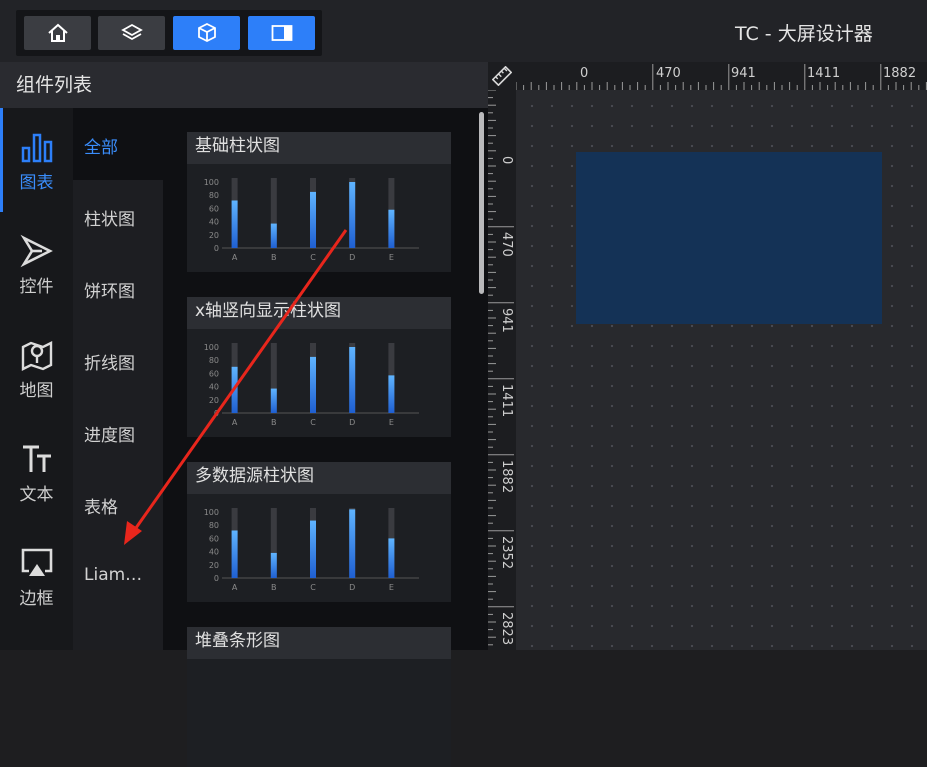 This screenshot has width=927, height=767. I want to click on subcategory-progress: 进度图, so click(109, 433).